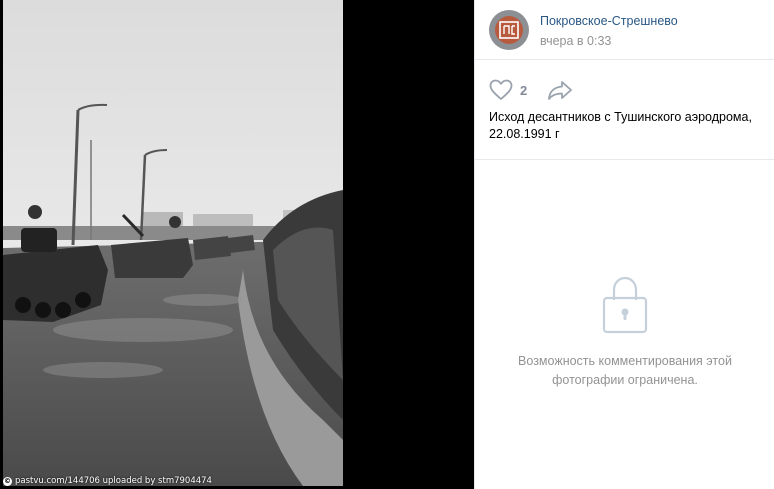 The width and height of the screenshot is (774, 489). I want to click on like-count: 2, so click(524, 90).